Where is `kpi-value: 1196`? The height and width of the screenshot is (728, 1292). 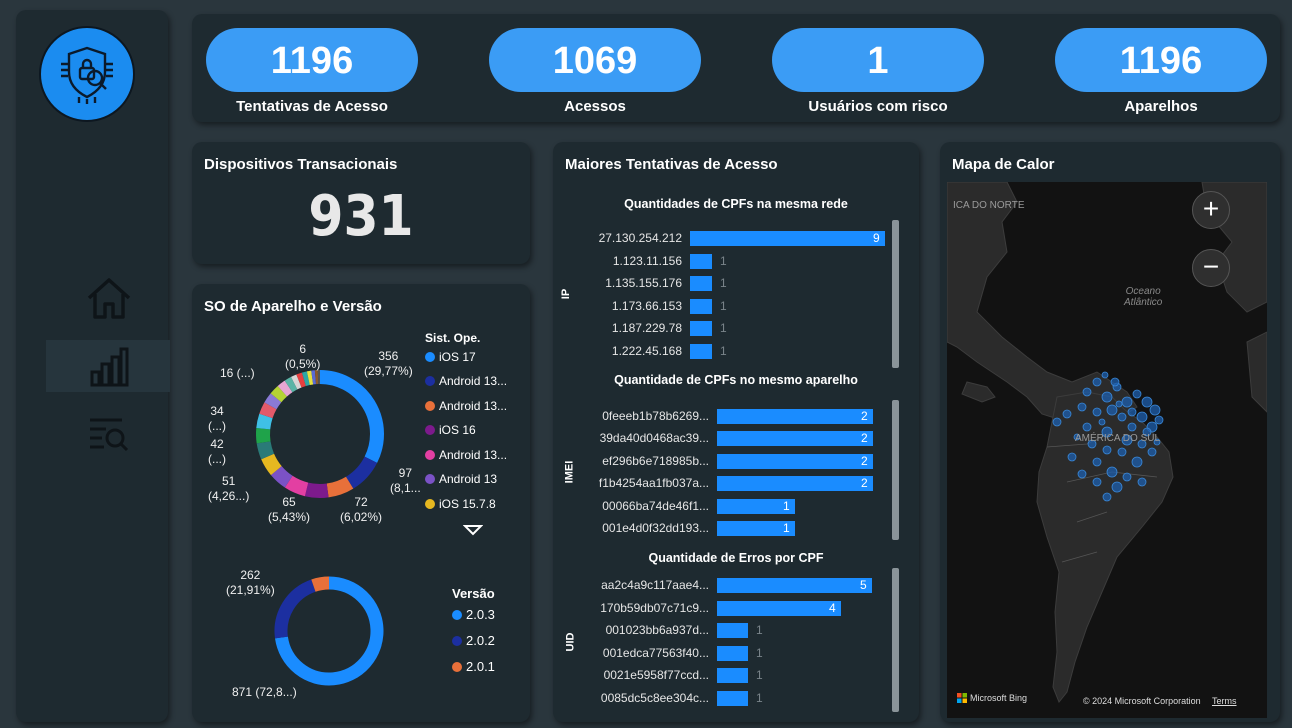 kpi-value: 1196 is located at coordinates (312, 60).